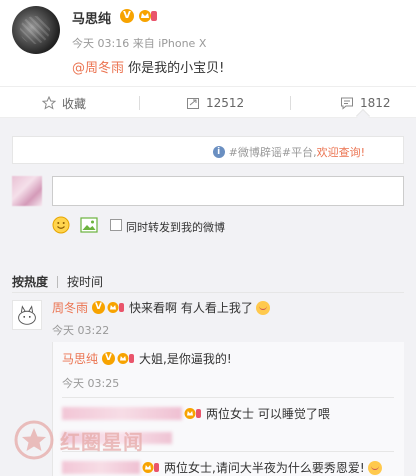  I want to click on action-bar: 收藏 12512 1812, so click(208, 102).